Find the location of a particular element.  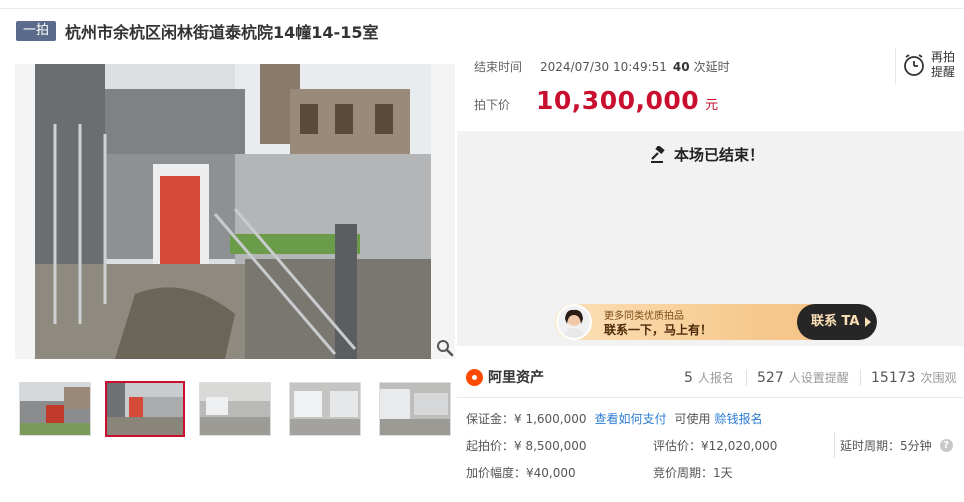

auction-round-badge: 一拍 is located at coordinates (36, 31).